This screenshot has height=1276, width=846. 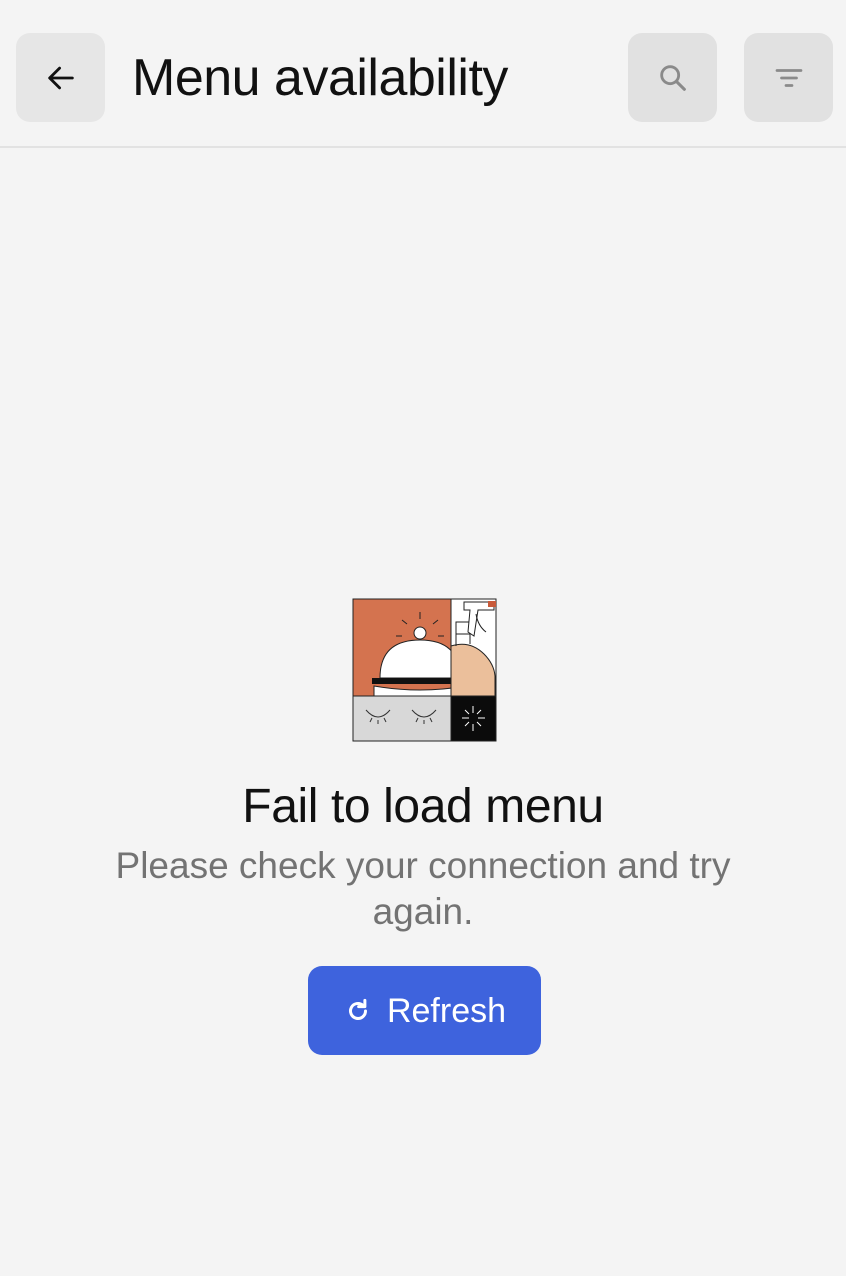 I want to click on filter-icon, so click(x=788, y=77).